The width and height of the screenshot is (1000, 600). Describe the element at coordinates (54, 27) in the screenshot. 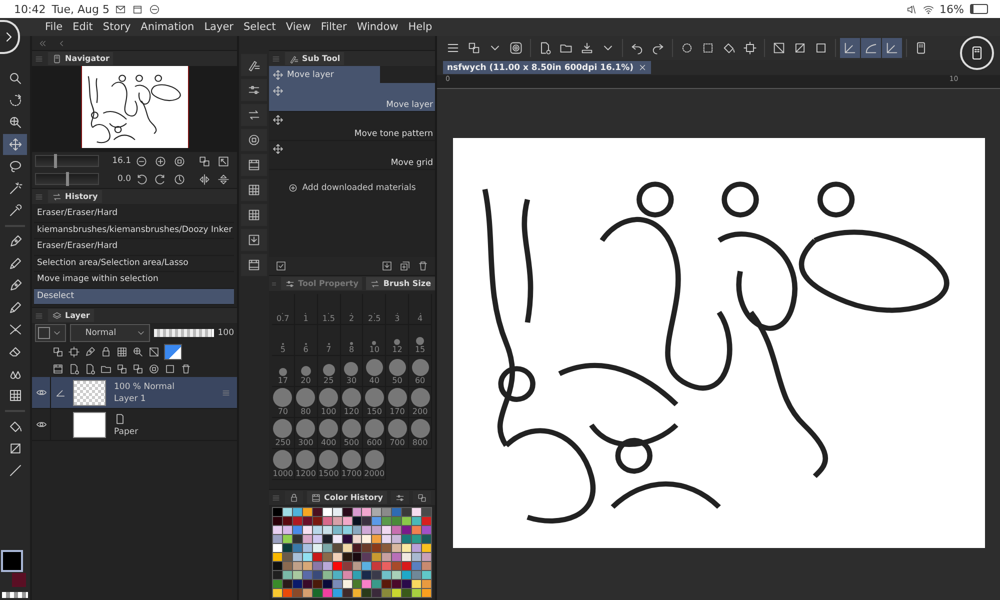

I see `menu-item: File` at that location.